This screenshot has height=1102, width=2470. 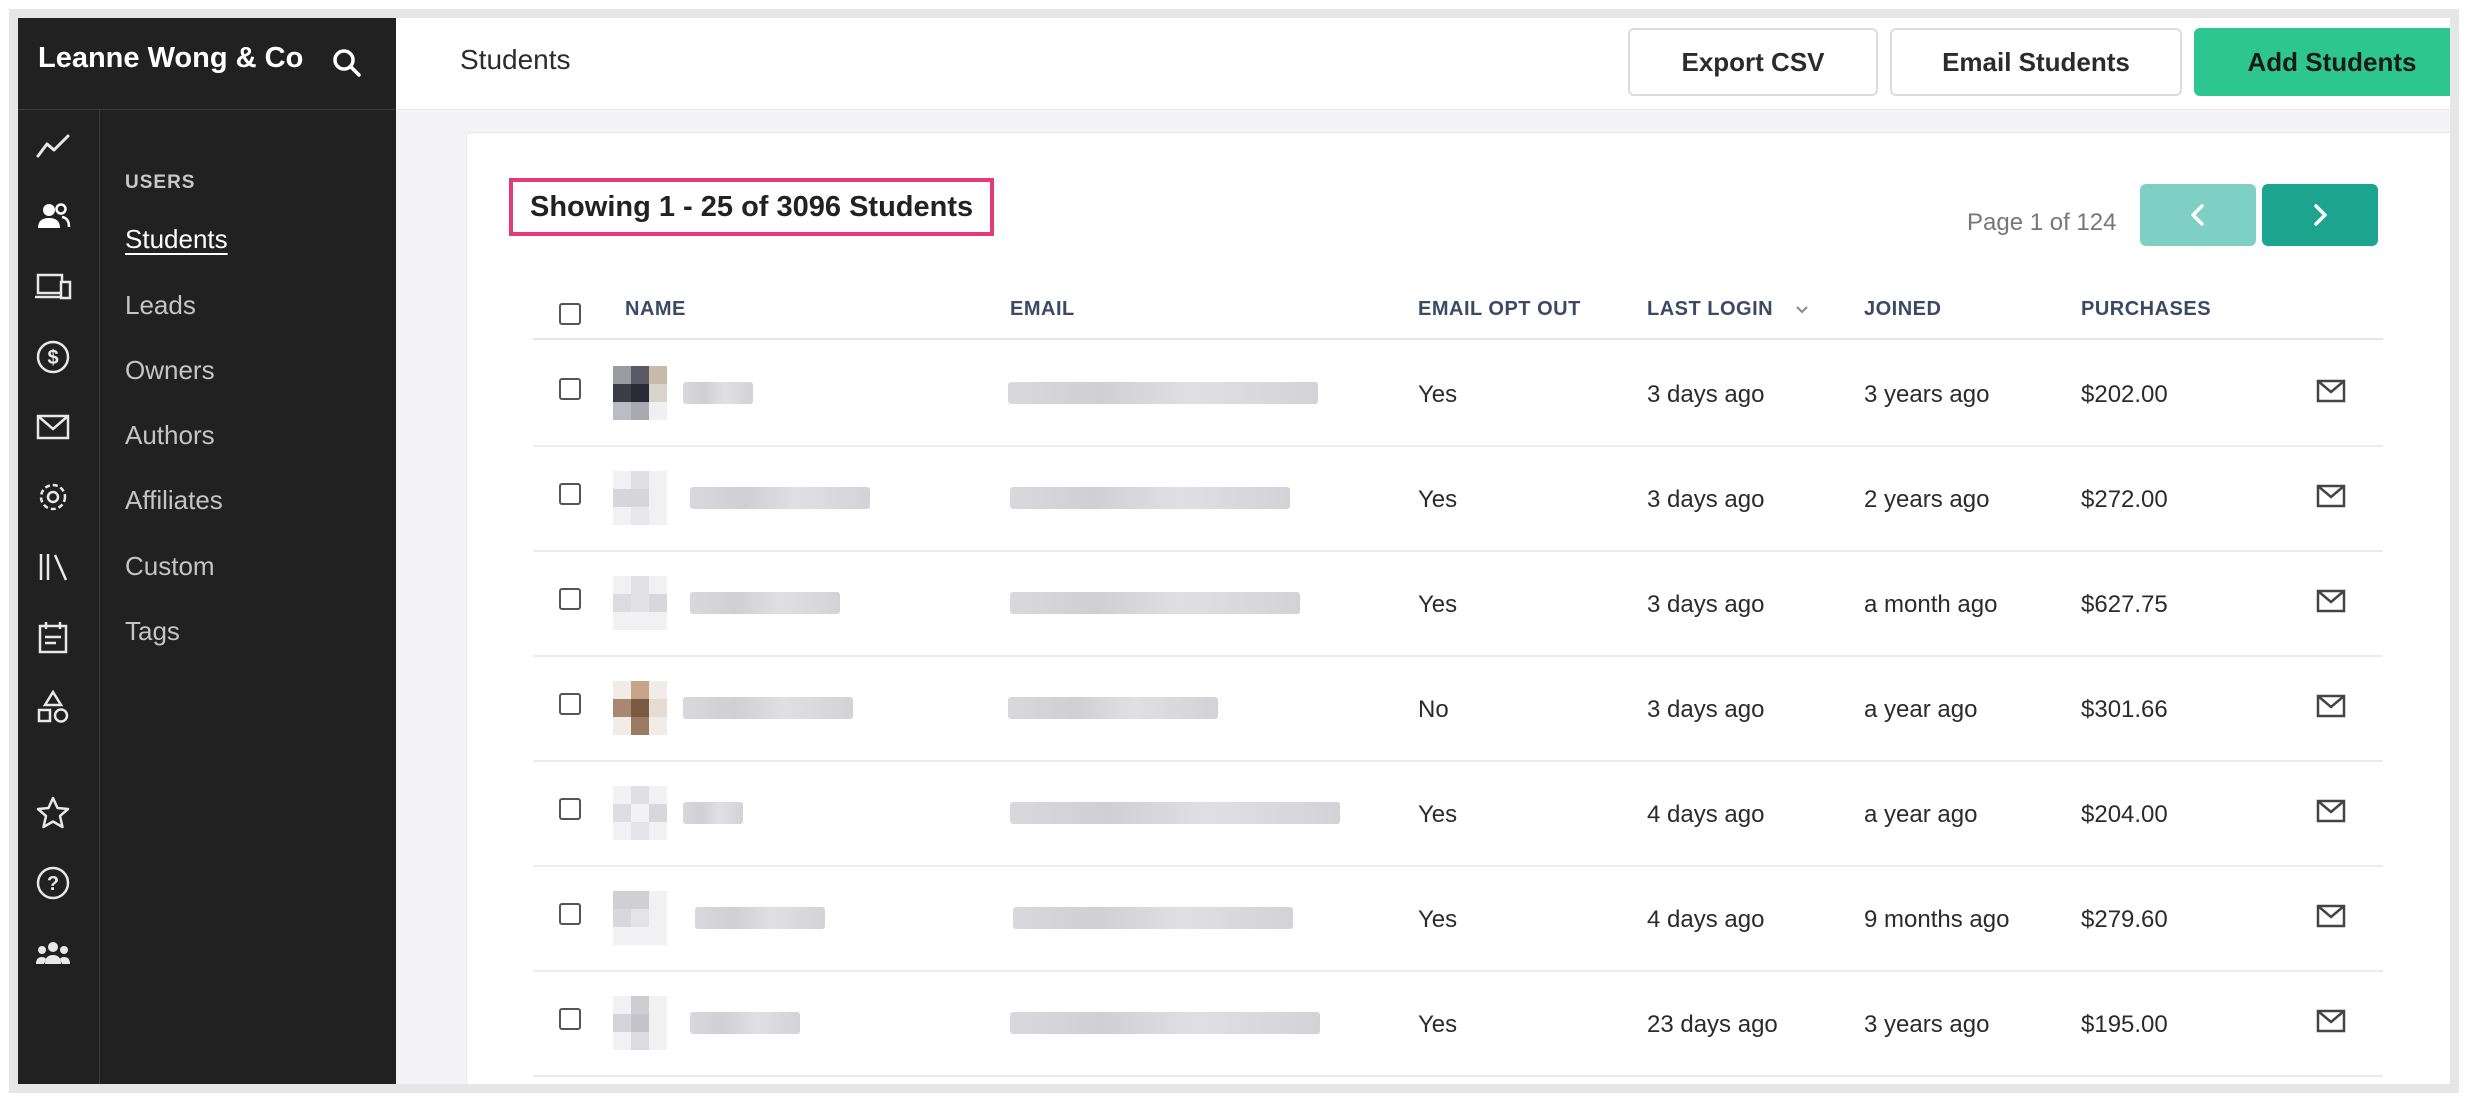 I want to click on subnav-item-leads: Leads, so click(x=160, y=305).